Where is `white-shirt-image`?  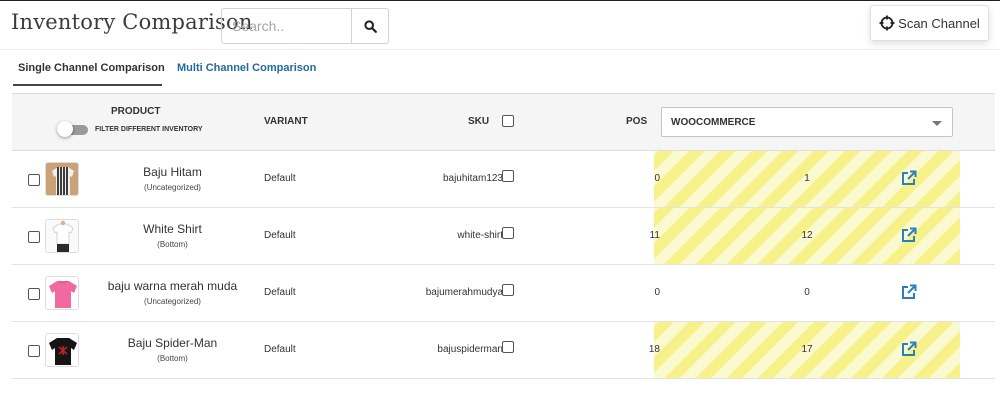
white-shirt-image is located at coordinates (62, 236).